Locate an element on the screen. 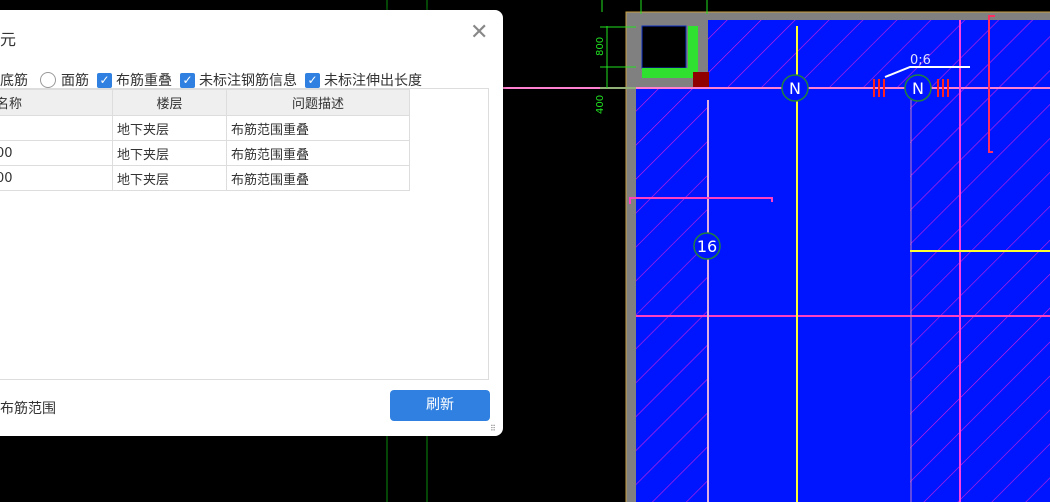 Image resolution: width=1050 pixels, height=502 pixels. checkbox-label: 未标注伸出长度 is located at coordinates (373, 81).